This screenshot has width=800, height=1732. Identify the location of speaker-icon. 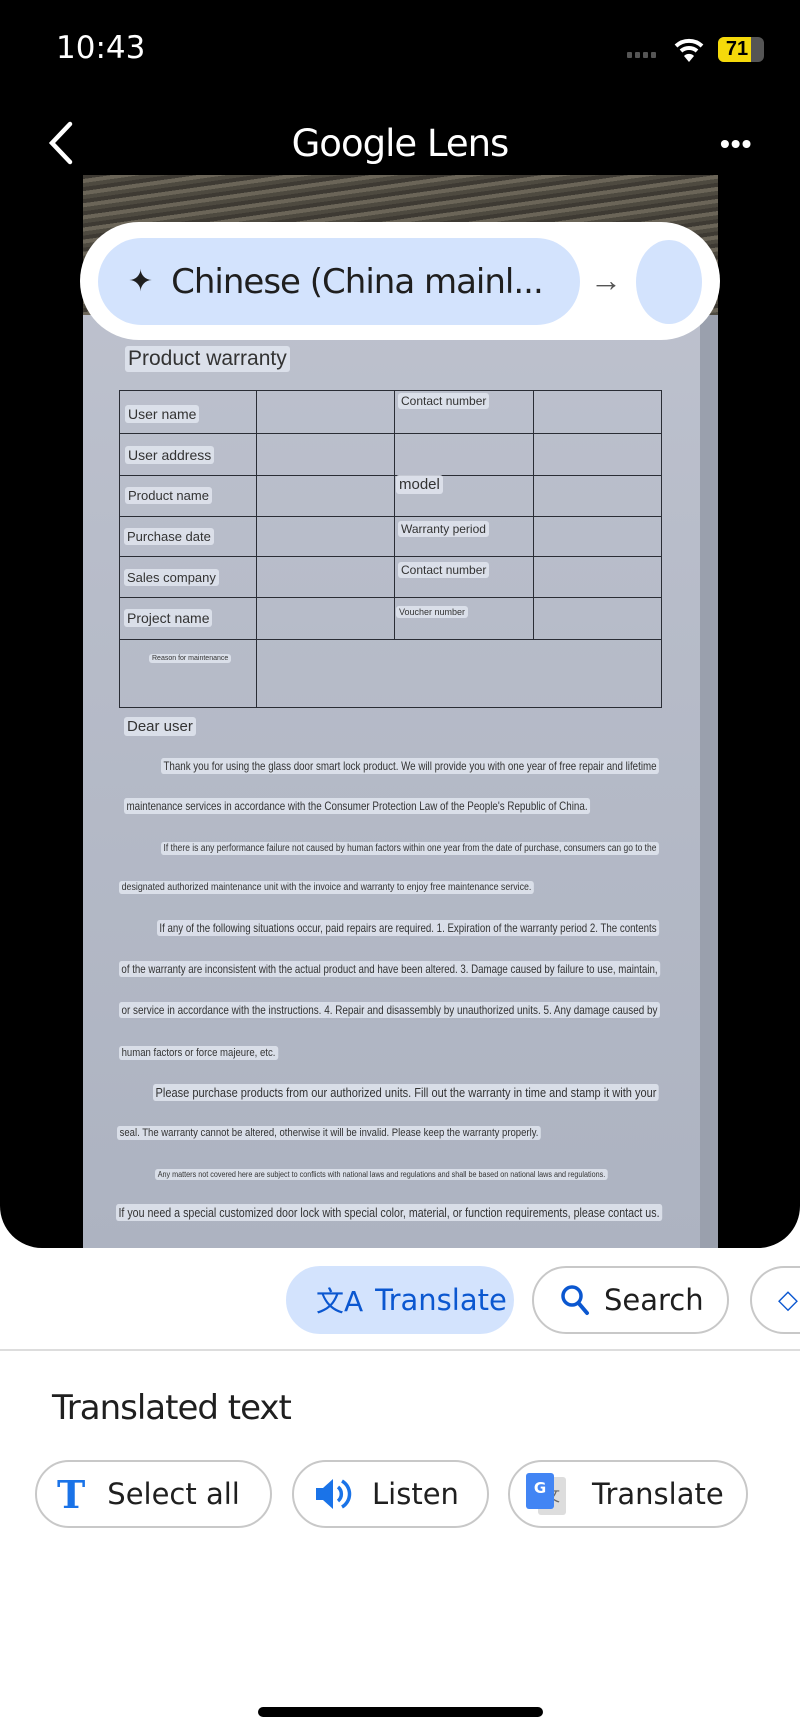
(334, 1494).